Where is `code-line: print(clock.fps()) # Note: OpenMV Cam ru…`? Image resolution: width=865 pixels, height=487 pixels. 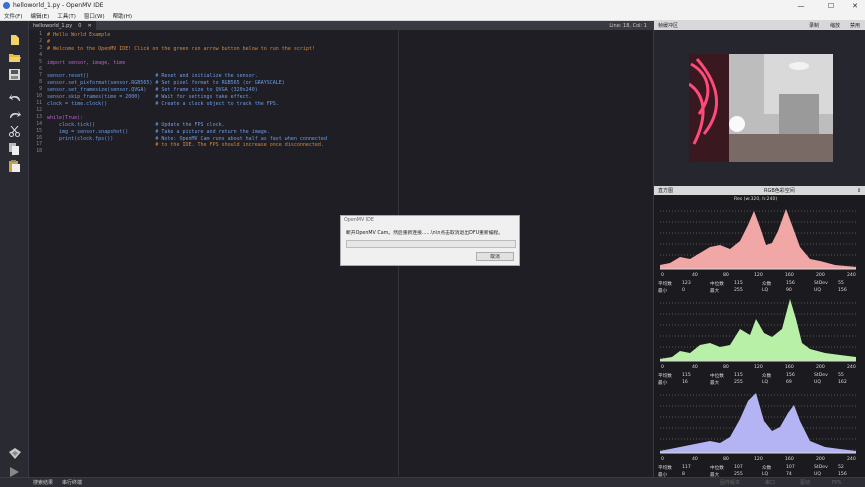
code-line: print(clock.fps()) # Note: OpenMV Cam ru… is located at coordinates (187, 138).